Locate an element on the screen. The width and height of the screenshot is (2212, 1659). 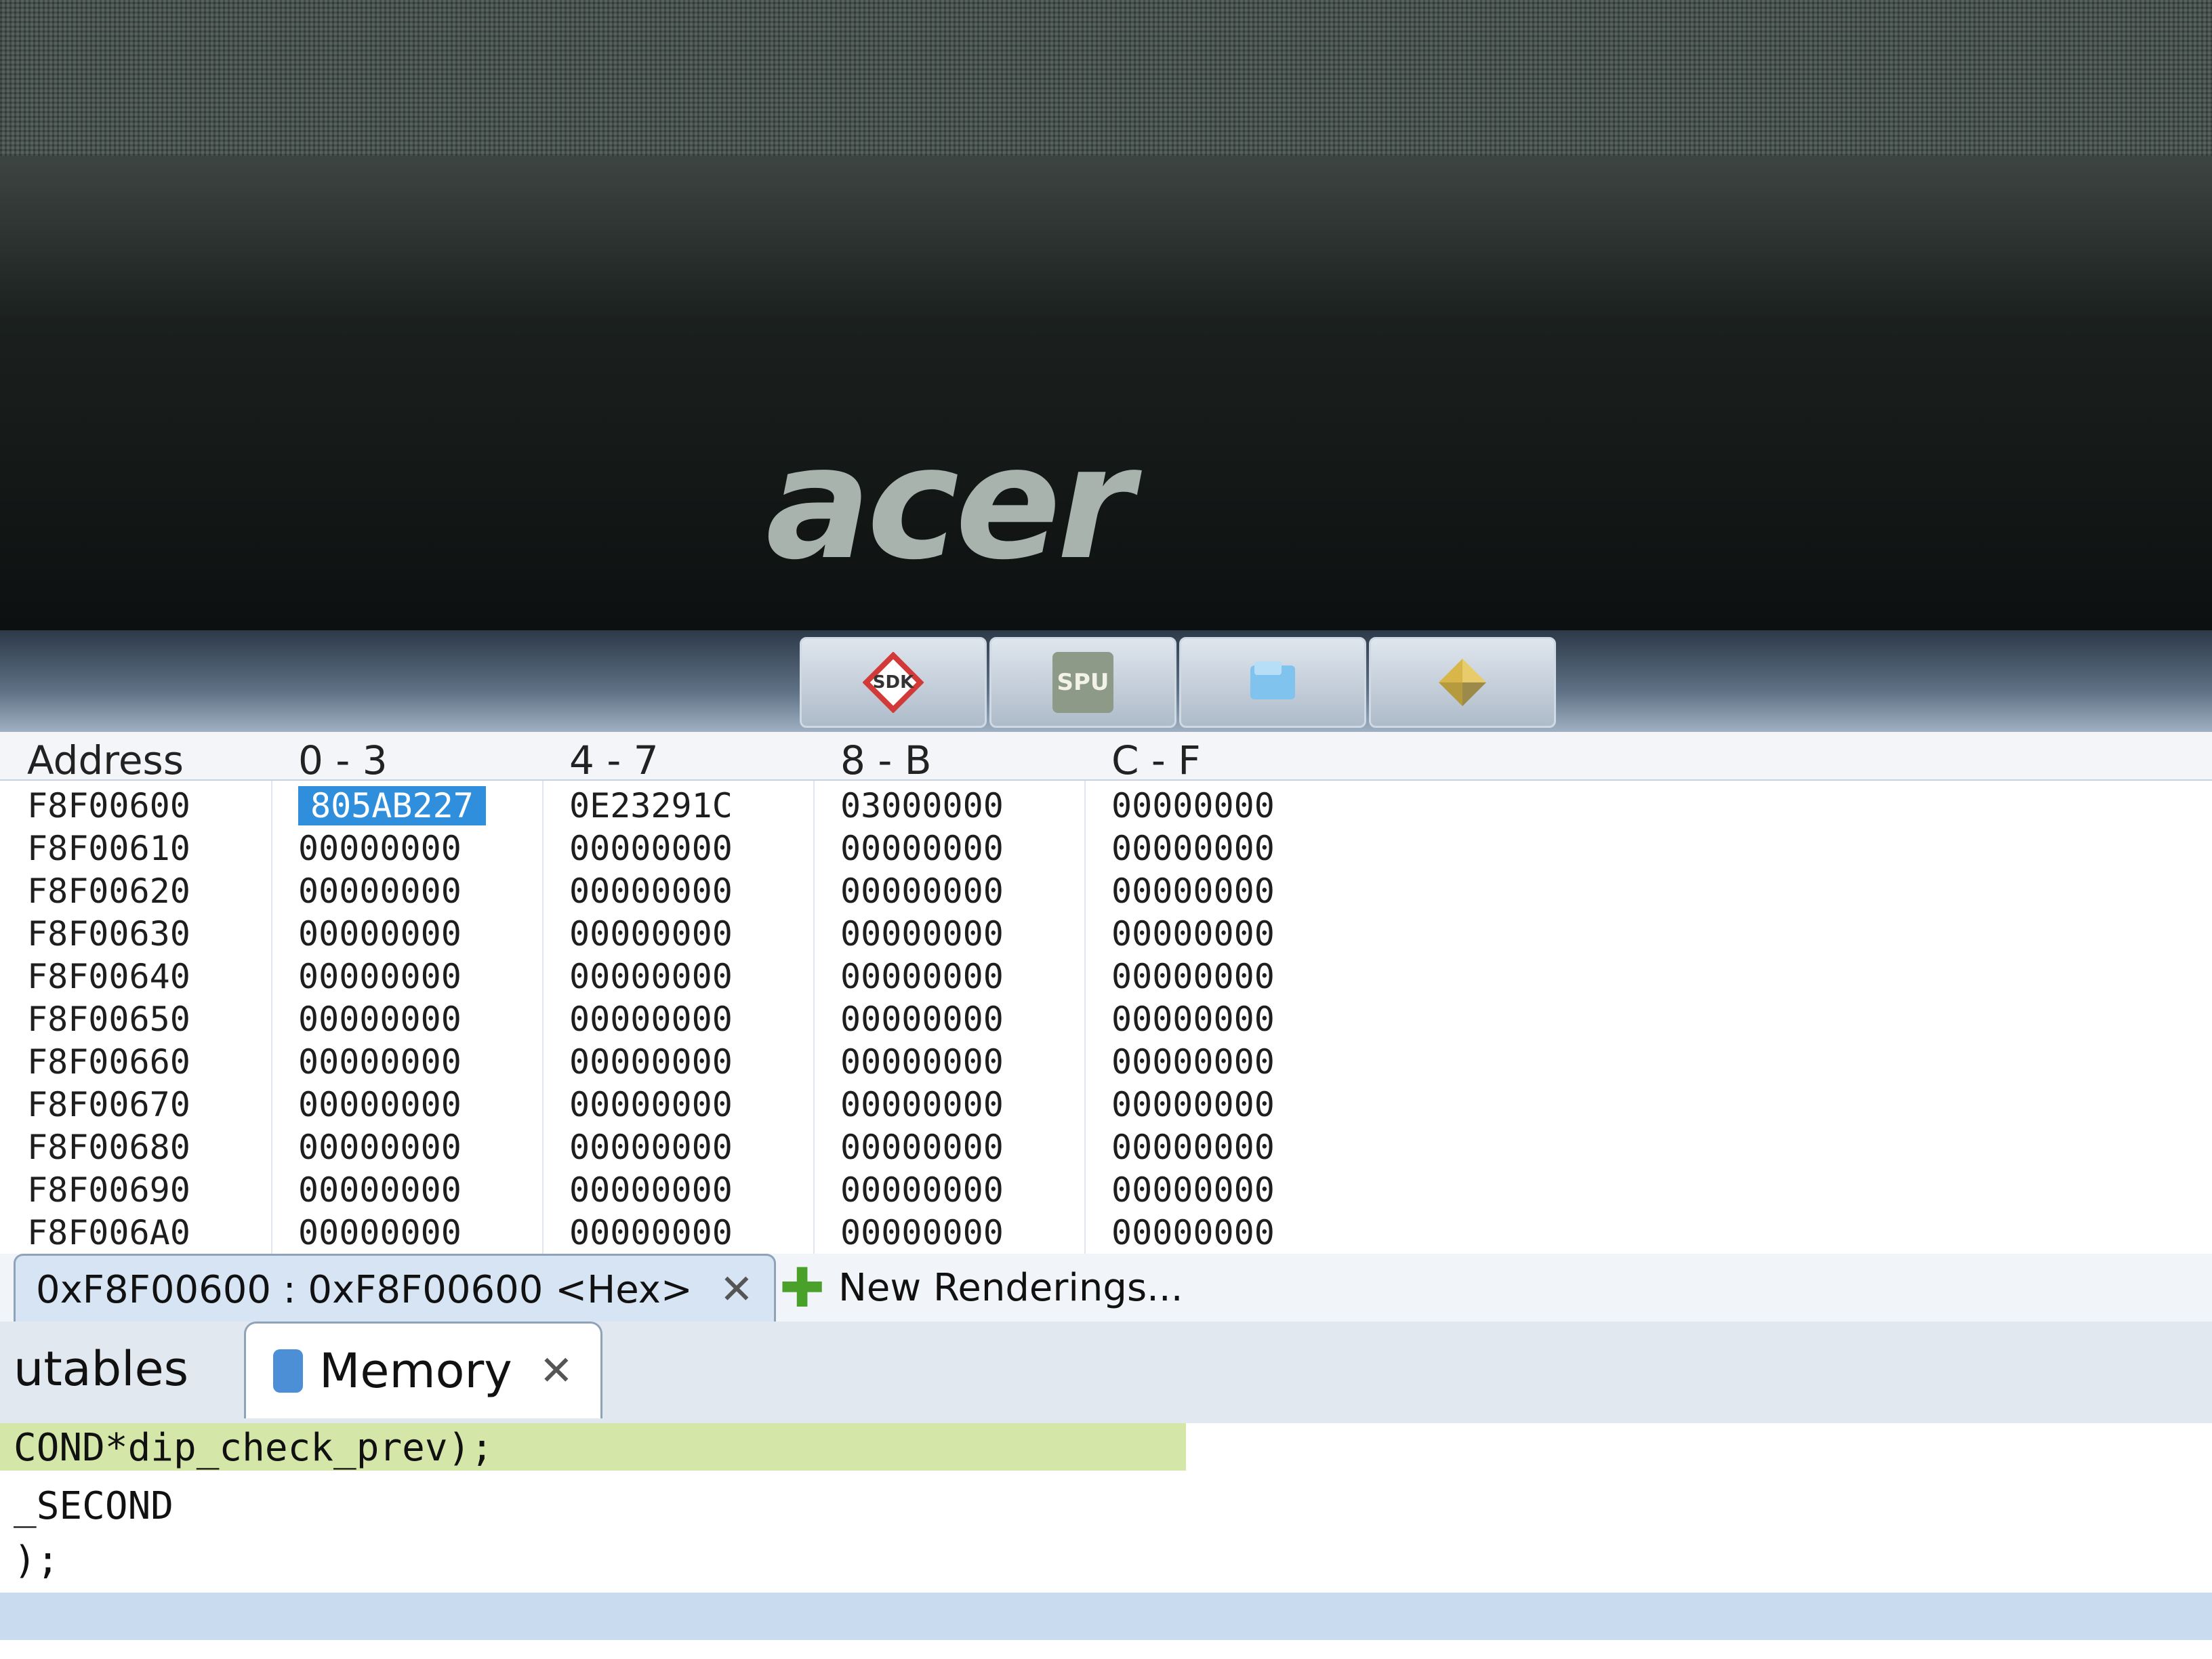
table-row: F8F00680 00000000 00000000 00000000 00000000 is located at coordinates (1106, 1146).